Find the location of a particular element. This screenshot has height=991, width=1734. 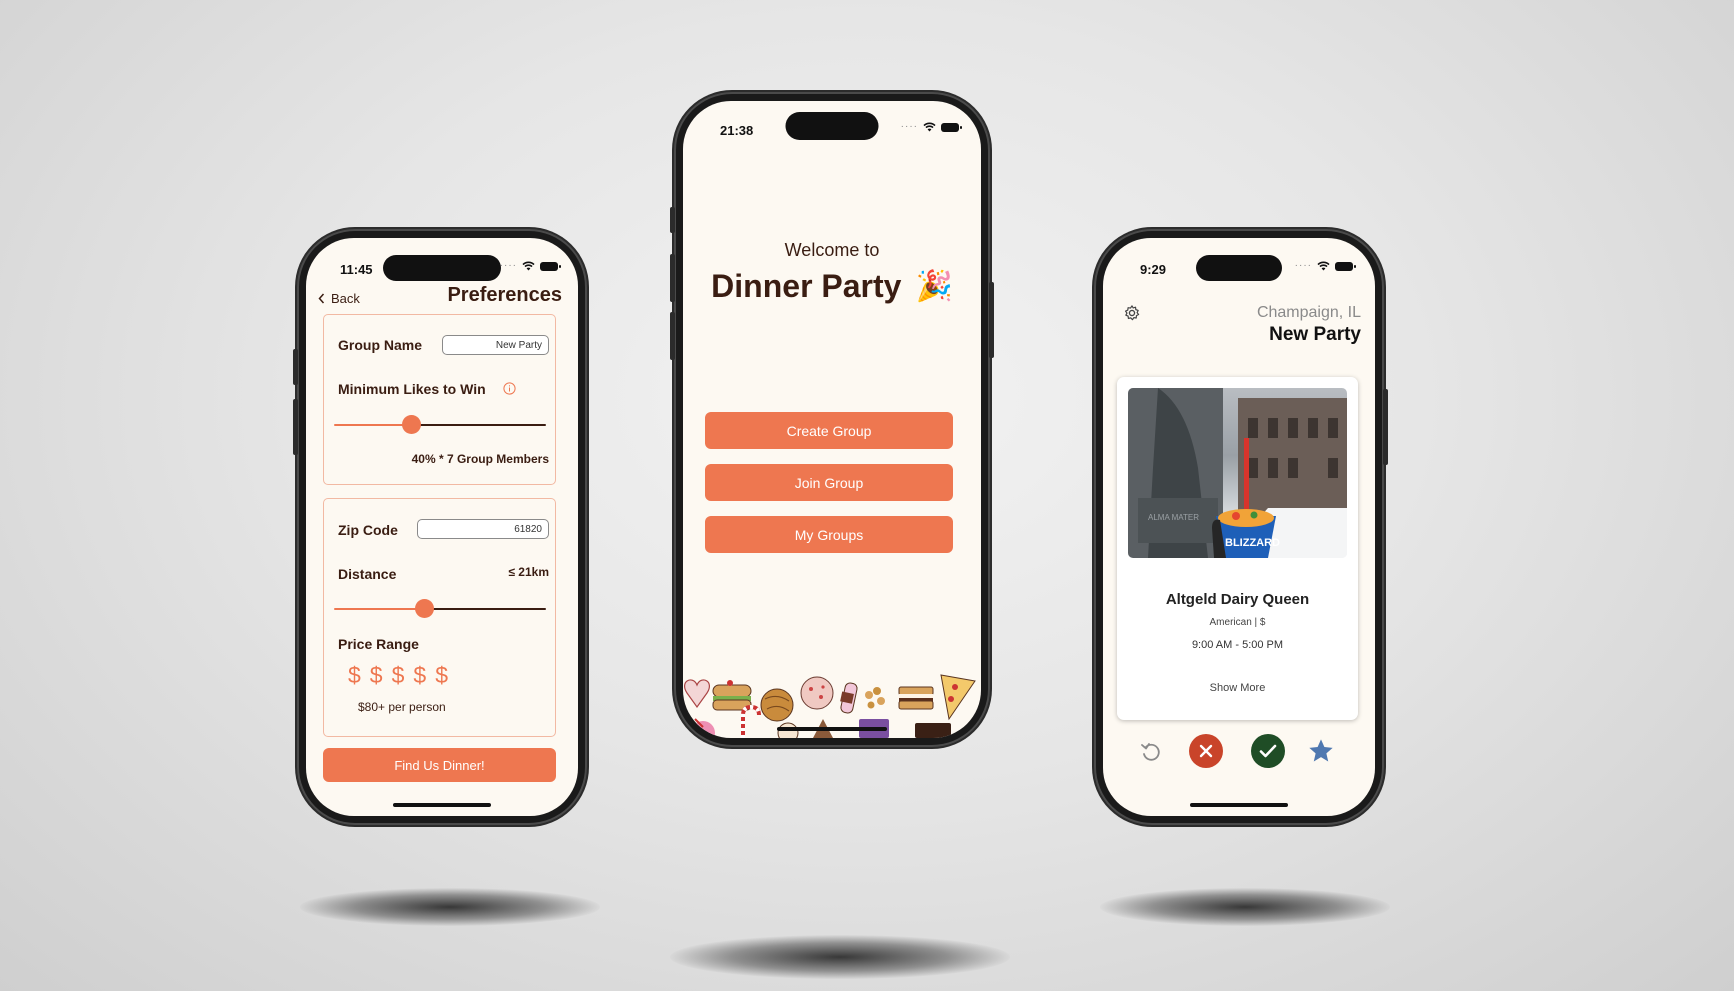

photo-cup-text: BLIZZARD is located at coordinates (1252, 543).